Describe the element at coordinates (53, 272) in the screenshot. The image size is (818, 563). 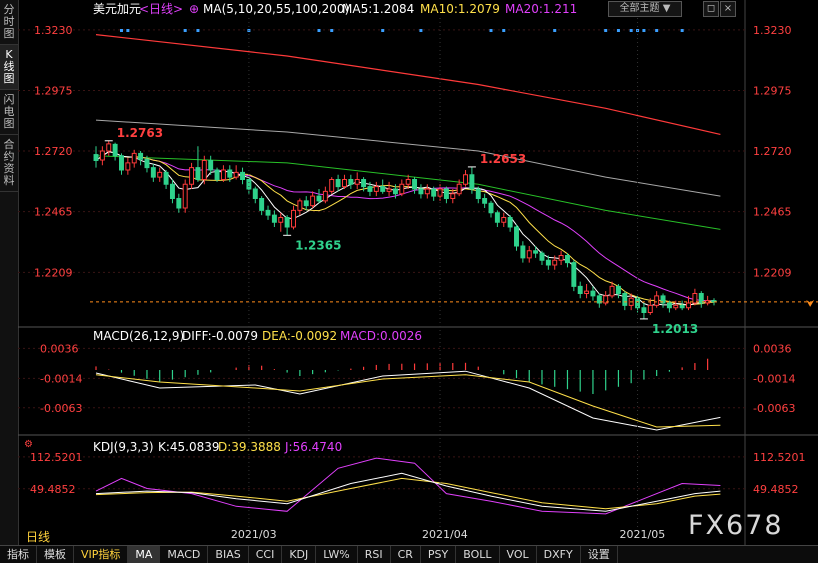
I see `price-tick-left-4: 1.2209` at that location.